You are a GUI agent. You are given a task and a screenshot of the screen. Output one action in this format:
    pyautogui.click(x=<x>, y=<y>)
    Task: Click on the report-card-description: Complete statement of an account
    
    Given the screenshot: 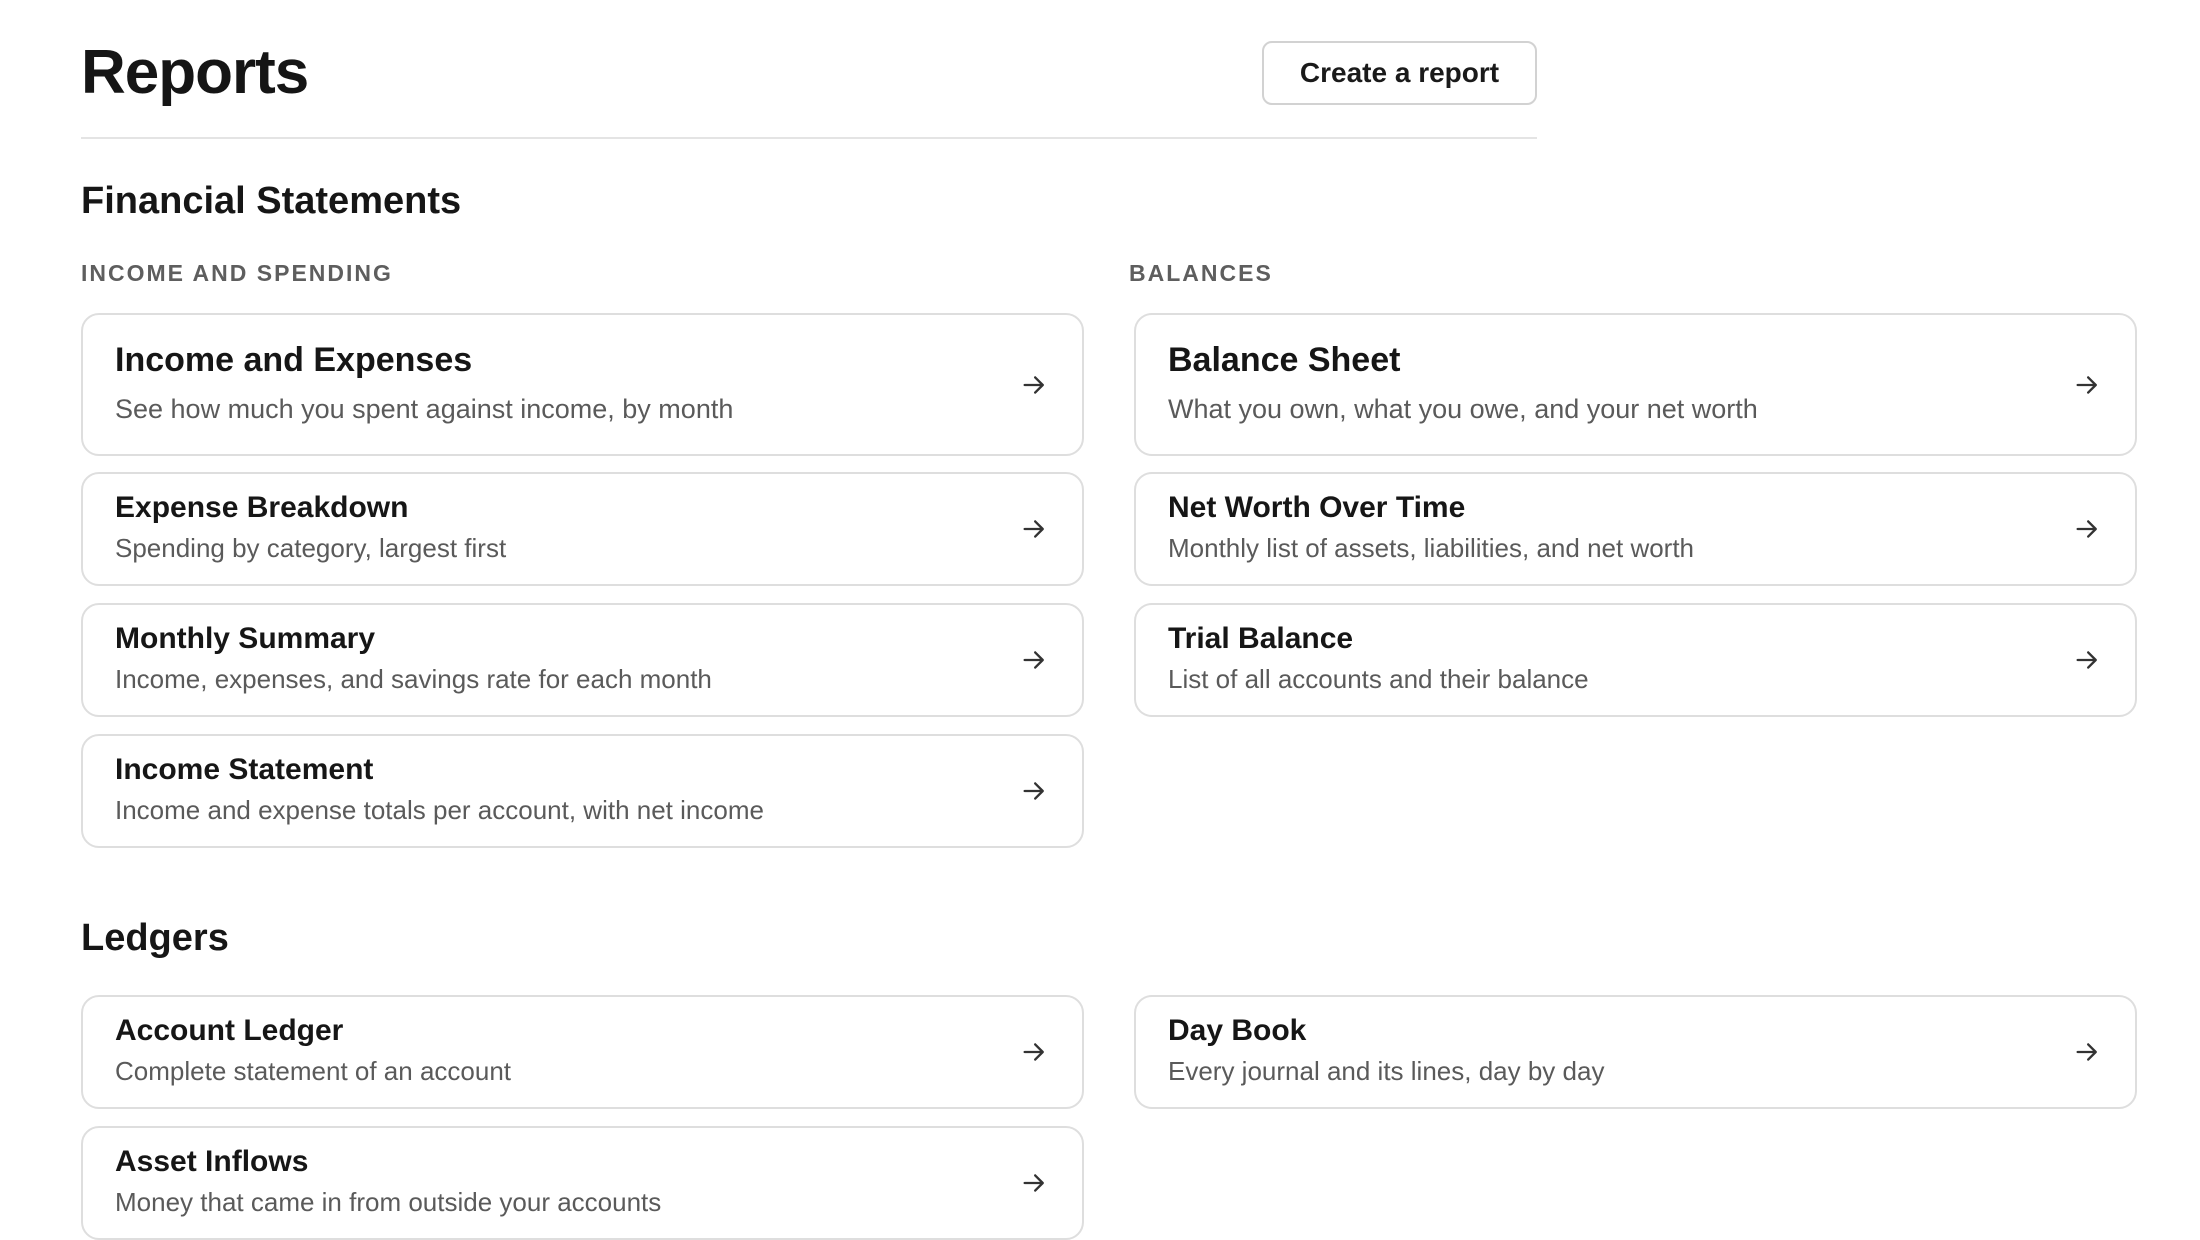 What is the action you would take?
    pyautogui.click(x=313, y=1071)
    